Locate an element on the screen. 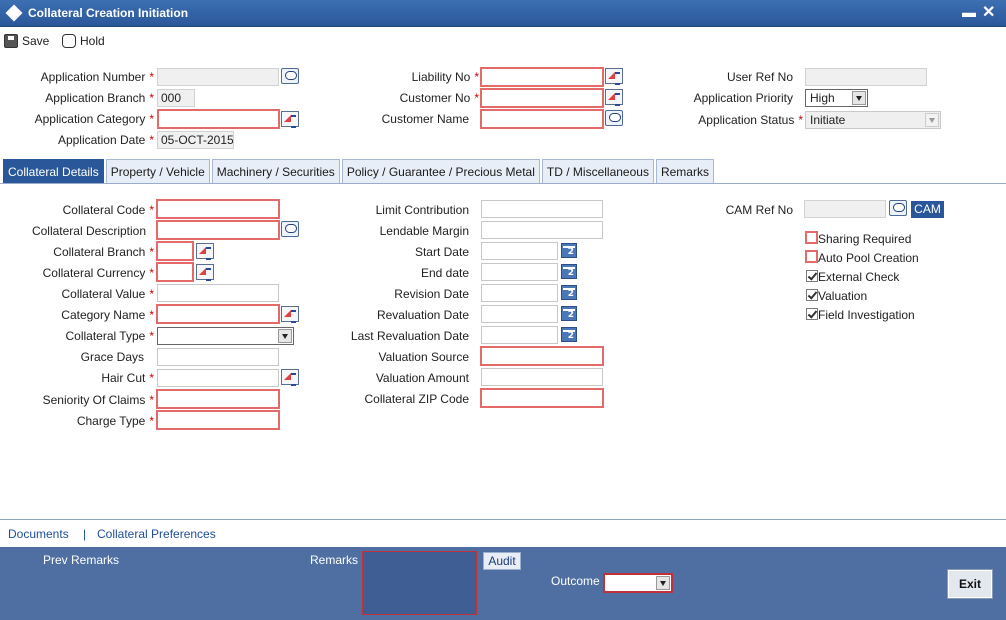 This screenshot has width=1006, height=620. tab-policy-guarantee: Policy / Guarantee / Precious Metal is located at coordinates (440, 171).